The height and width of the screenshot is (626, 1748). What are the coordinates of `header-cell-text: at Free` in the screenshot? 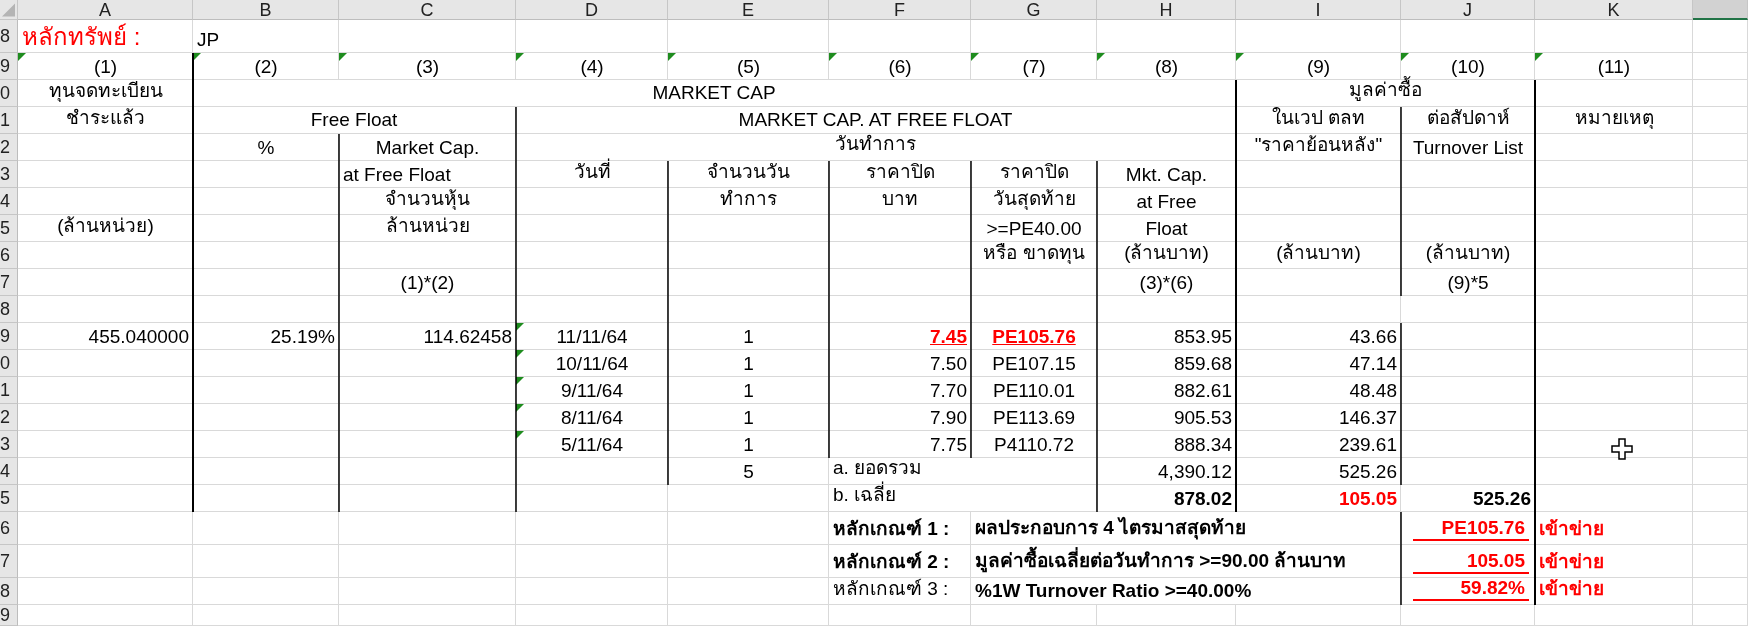 It's located at (1166, 202).